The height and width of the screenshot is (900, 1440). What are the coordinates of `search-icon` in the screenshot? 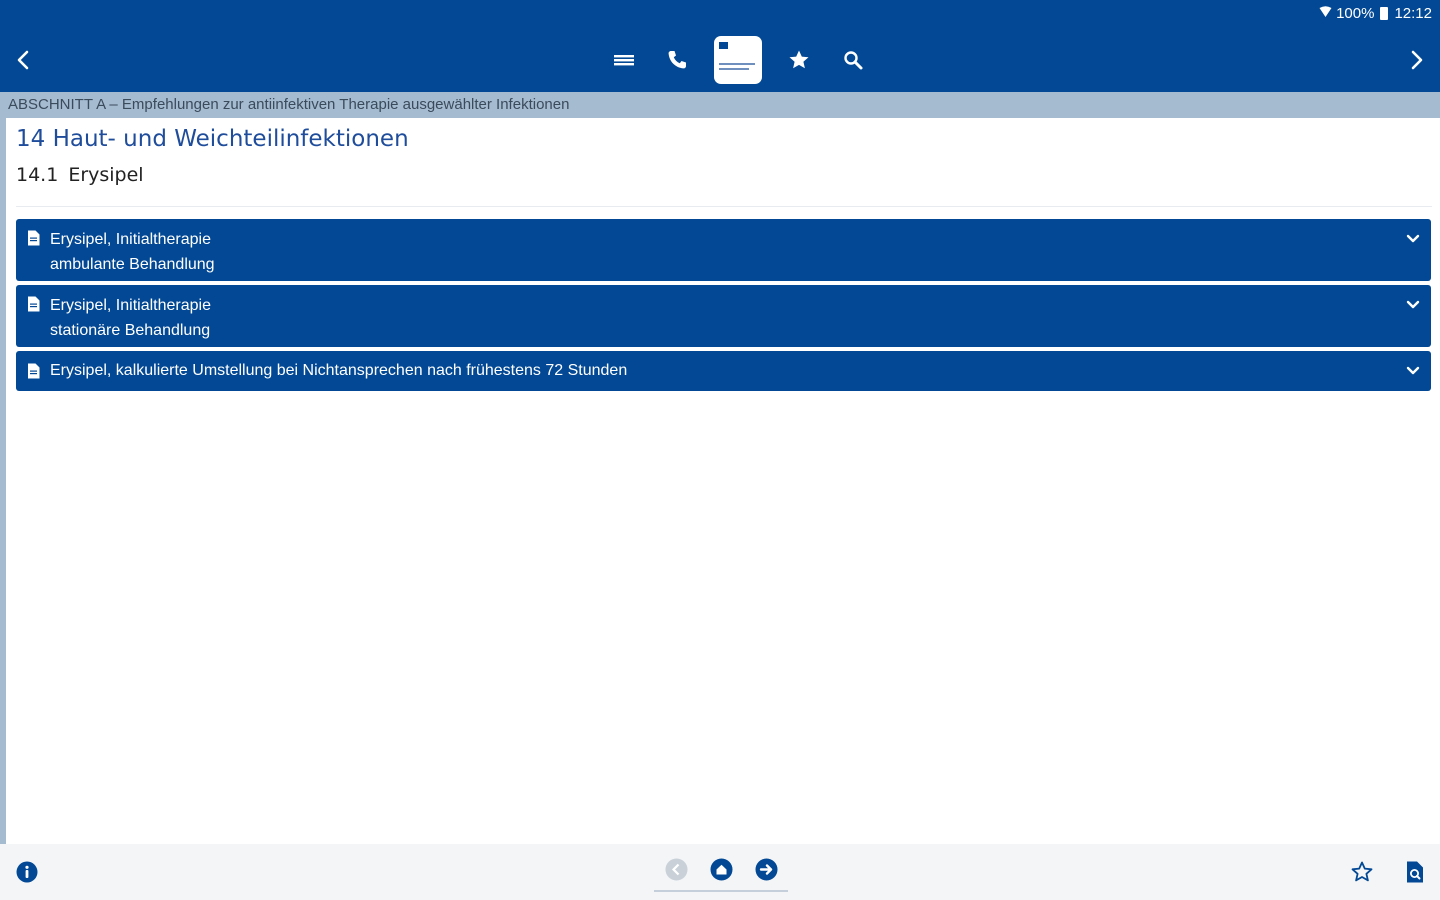 It's located at (853, 60).